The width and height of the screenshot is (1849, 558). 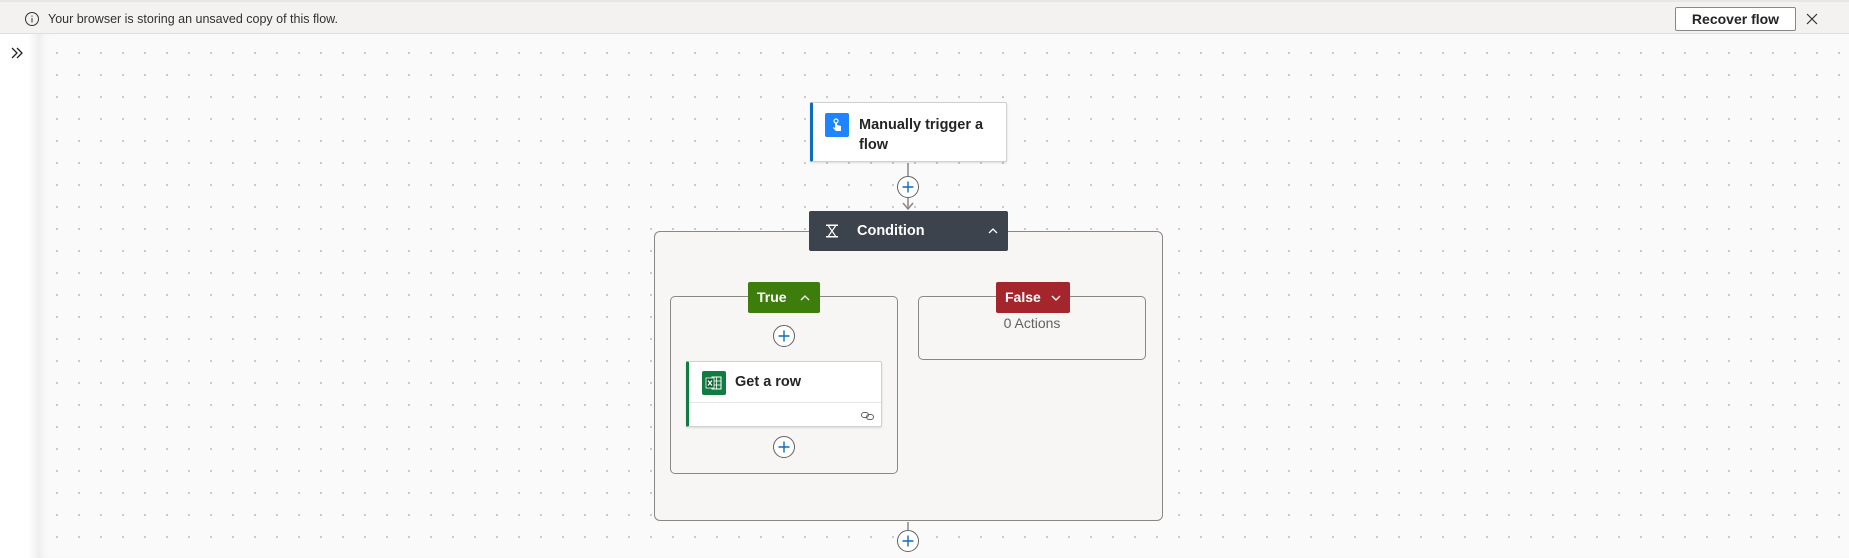 What do you see at coordinates (837, 125) in the screenshot?
I see `manual-trigger-icon` at bounding box center [837, 125].